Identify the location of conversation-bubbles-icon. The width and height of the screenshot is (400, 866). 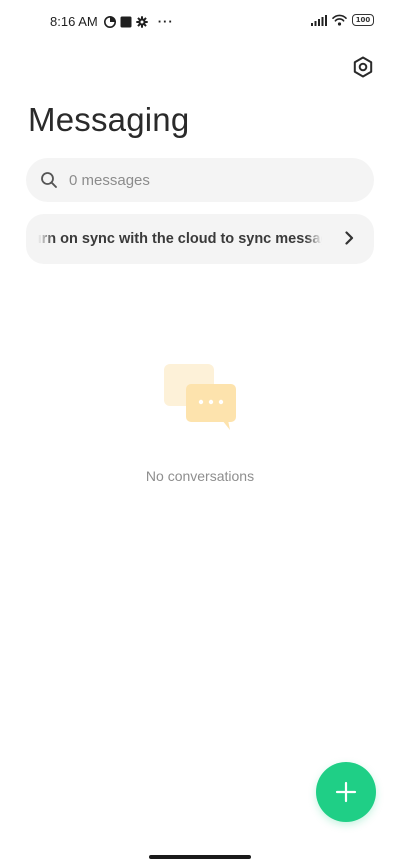
(200, 396).